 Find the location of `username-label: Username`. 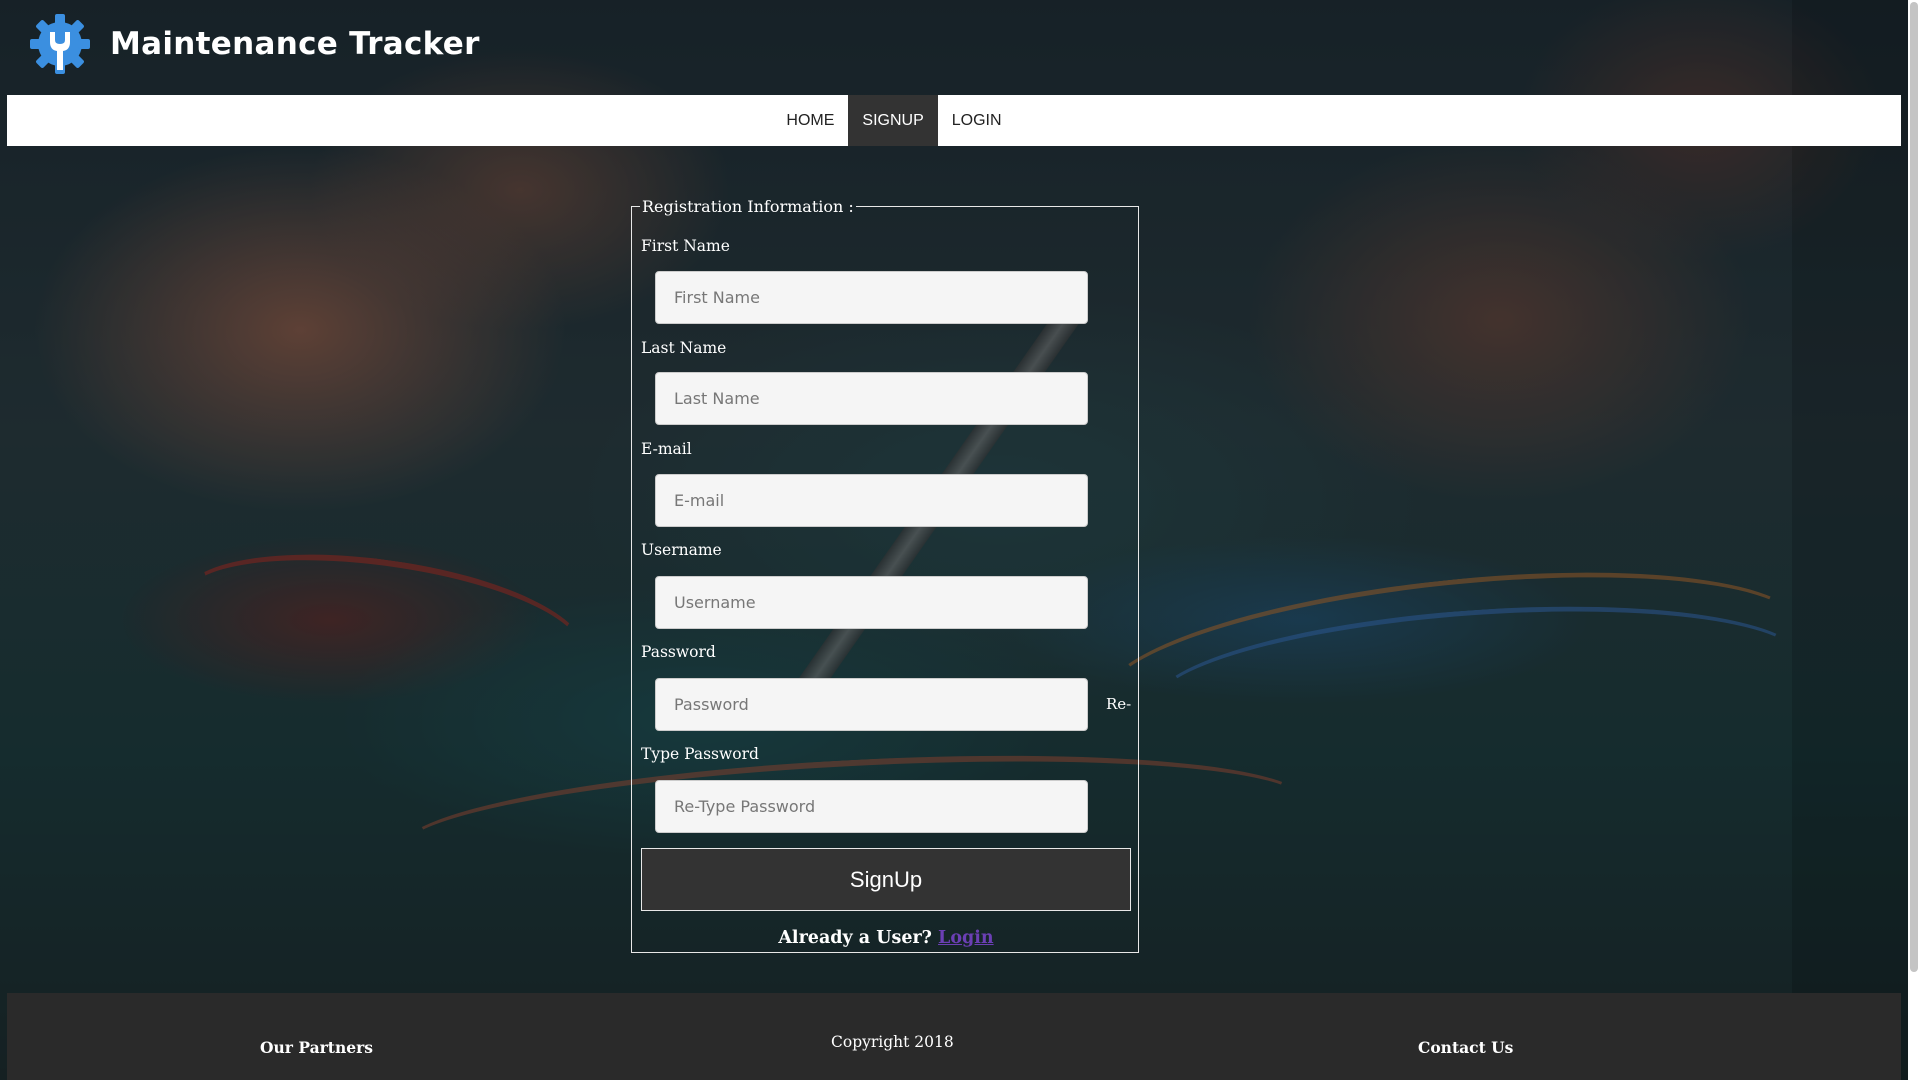

username-label: Username is located at coordinates (681, 550).